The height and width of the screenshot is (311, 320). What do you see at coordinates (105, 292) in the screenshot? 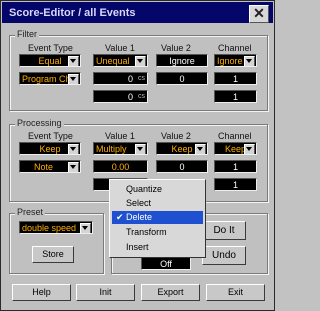
I see `init-button: Init` at bounding box center [105, 292].